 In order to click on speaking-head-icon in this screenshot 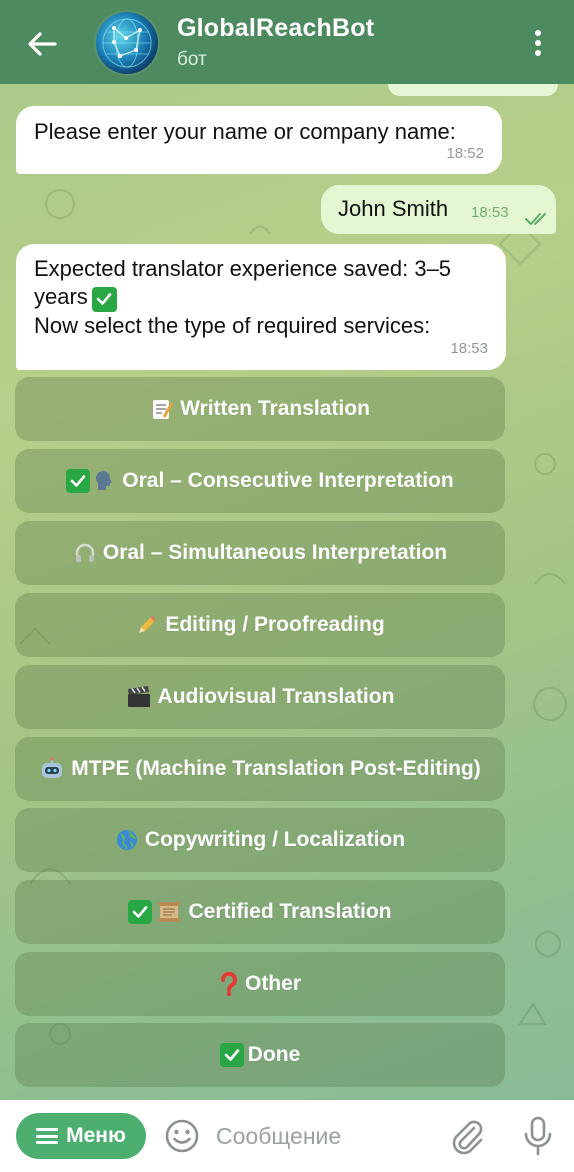, I will do `click(105, 481)`.